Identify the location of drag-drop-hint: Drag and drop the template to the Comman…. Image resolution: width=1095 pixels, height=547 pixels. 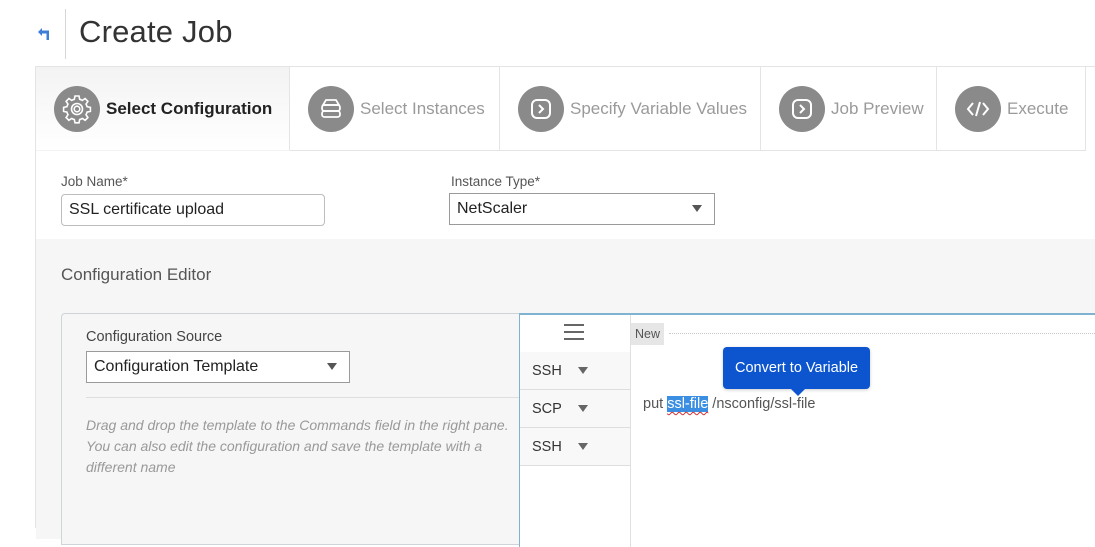
(297, 446).